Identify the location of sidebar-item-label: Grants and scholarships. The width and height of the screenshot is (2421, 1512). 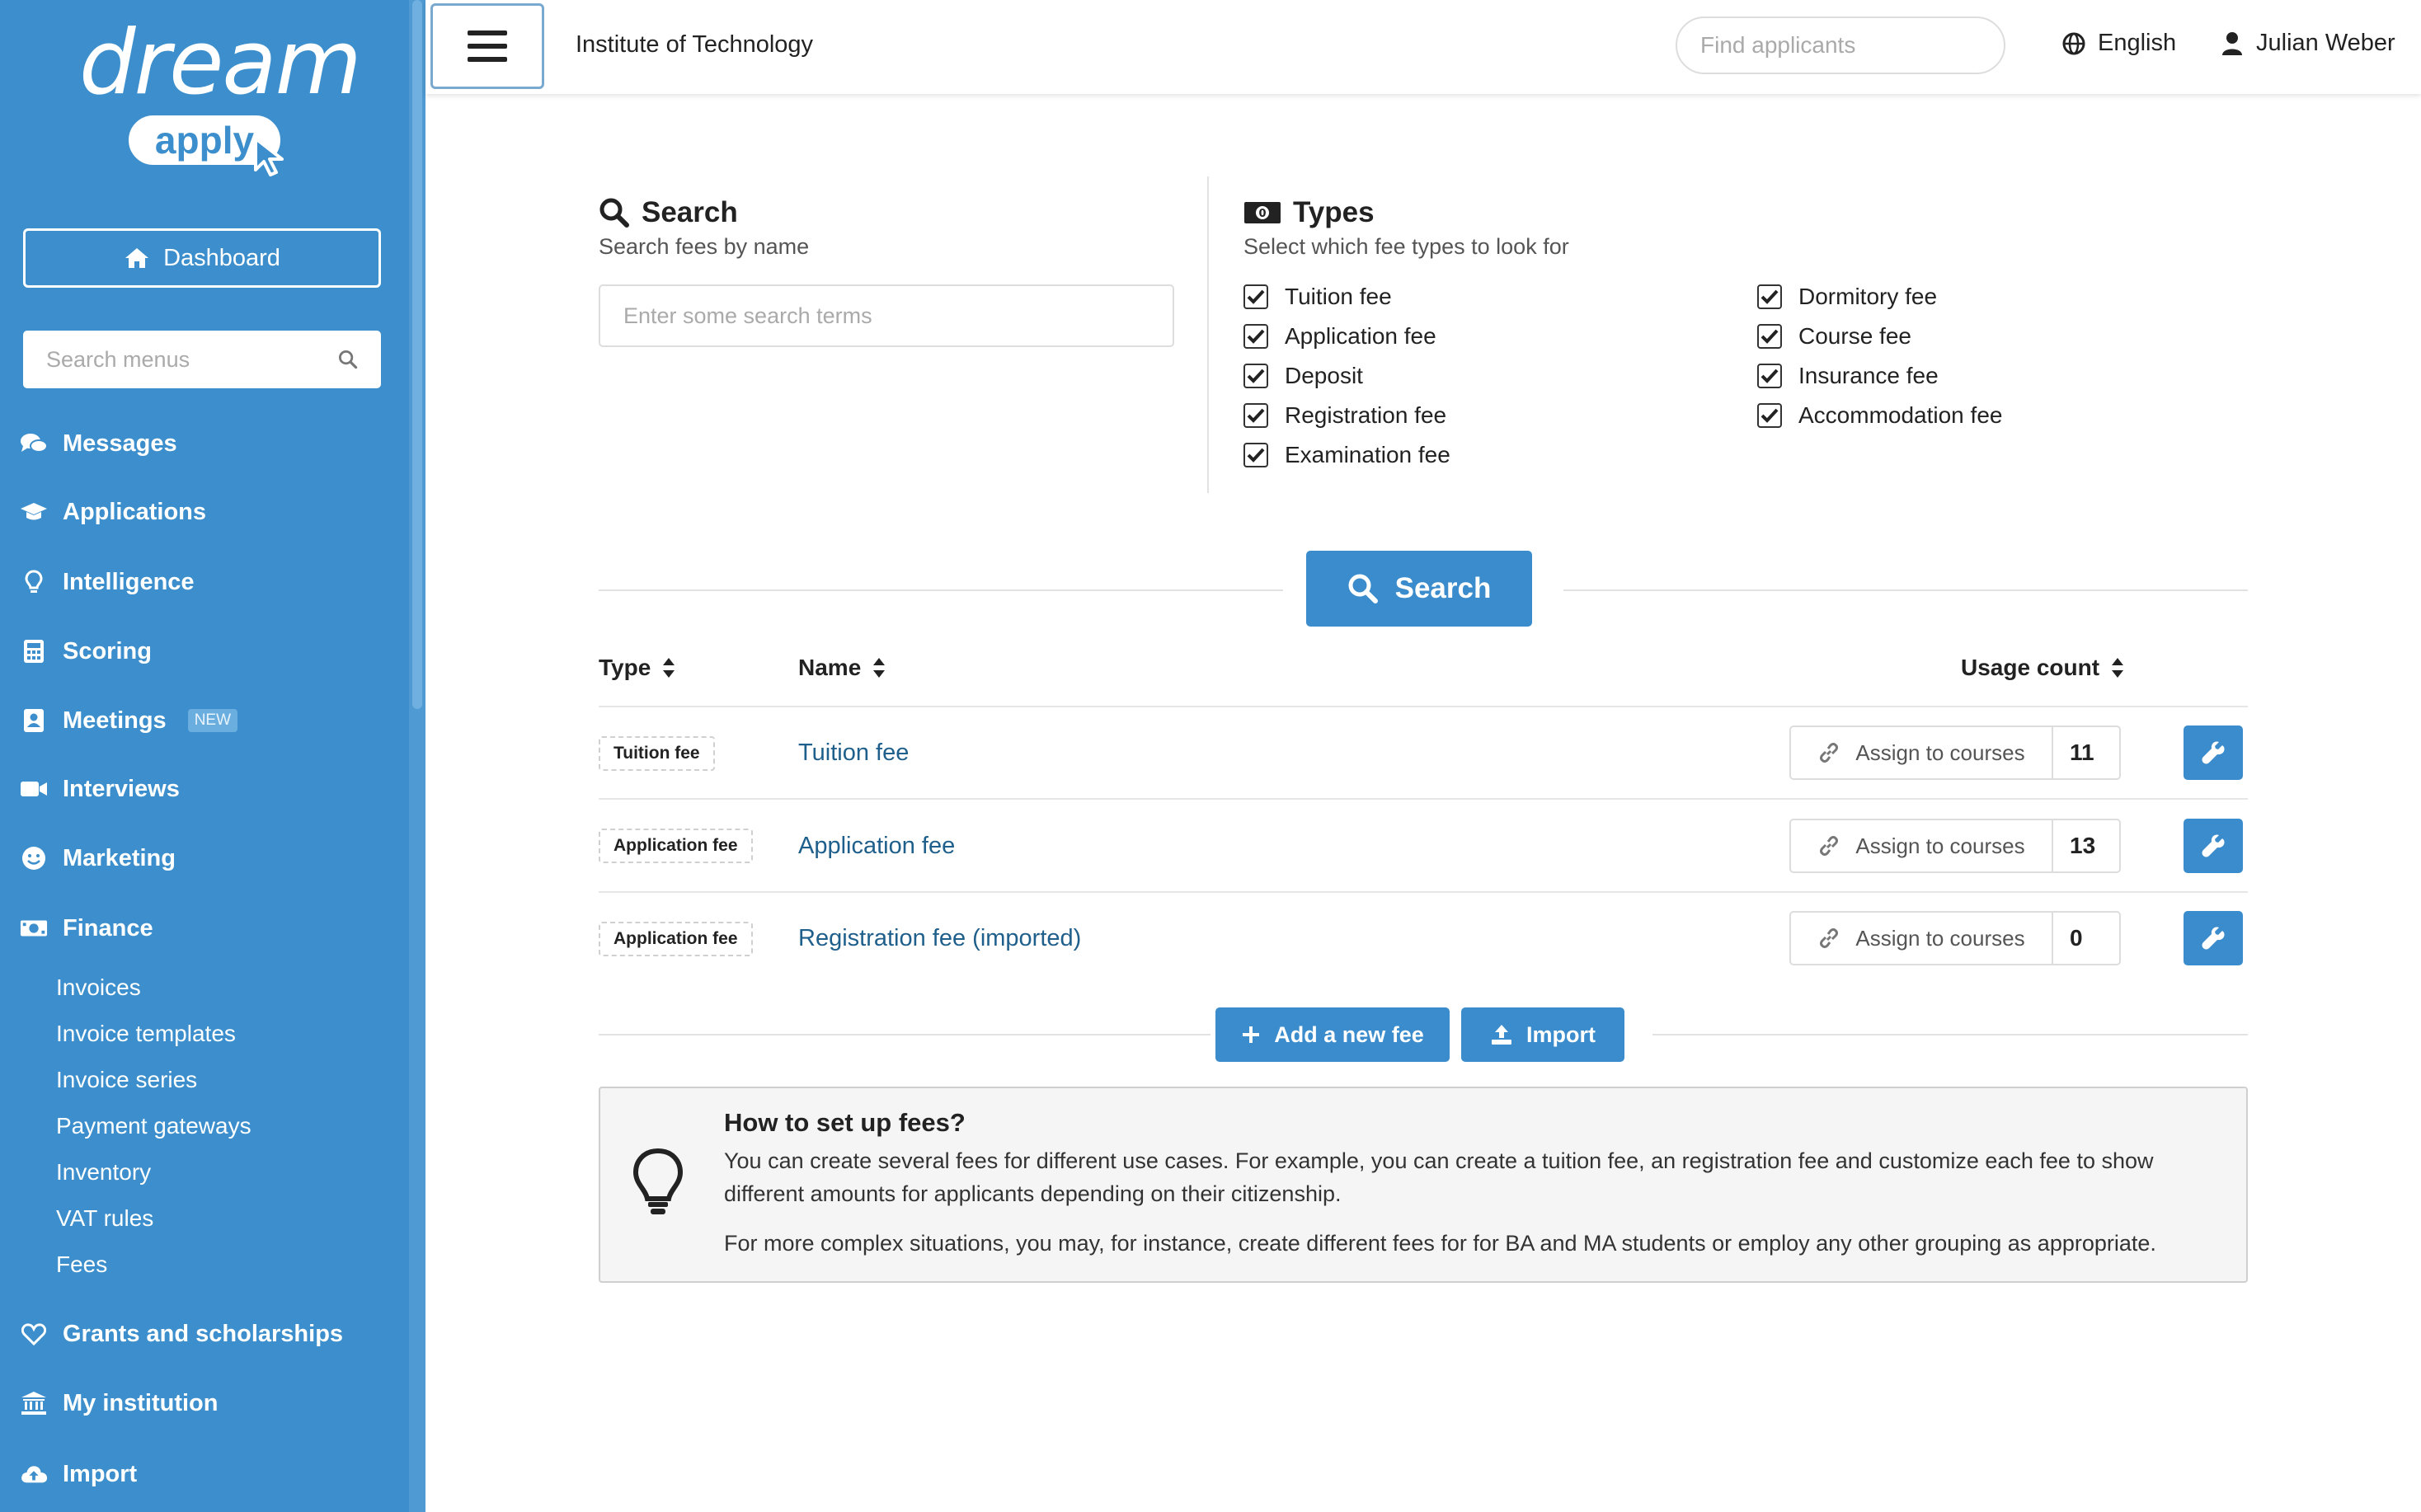
(203, 1333).